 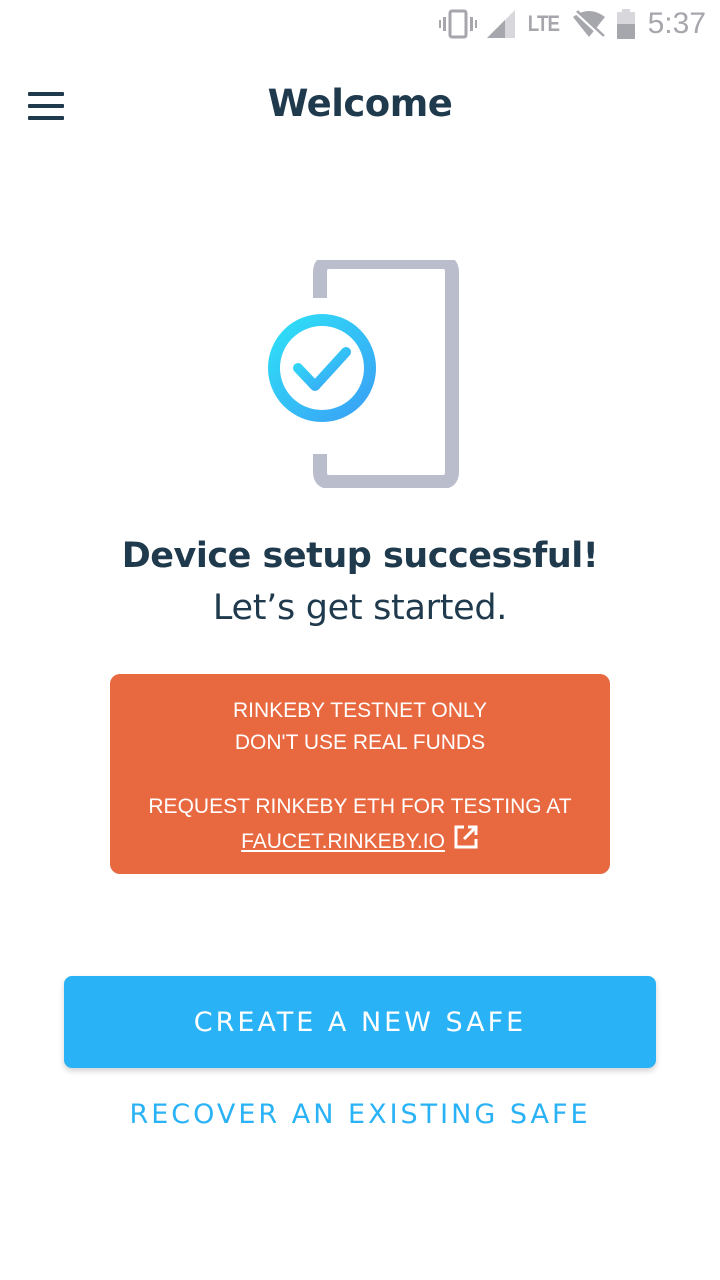 I want to click on recover-existing-safe-button: RECOVER AN EXISTING SAFE, so click(x=360, y=1114).